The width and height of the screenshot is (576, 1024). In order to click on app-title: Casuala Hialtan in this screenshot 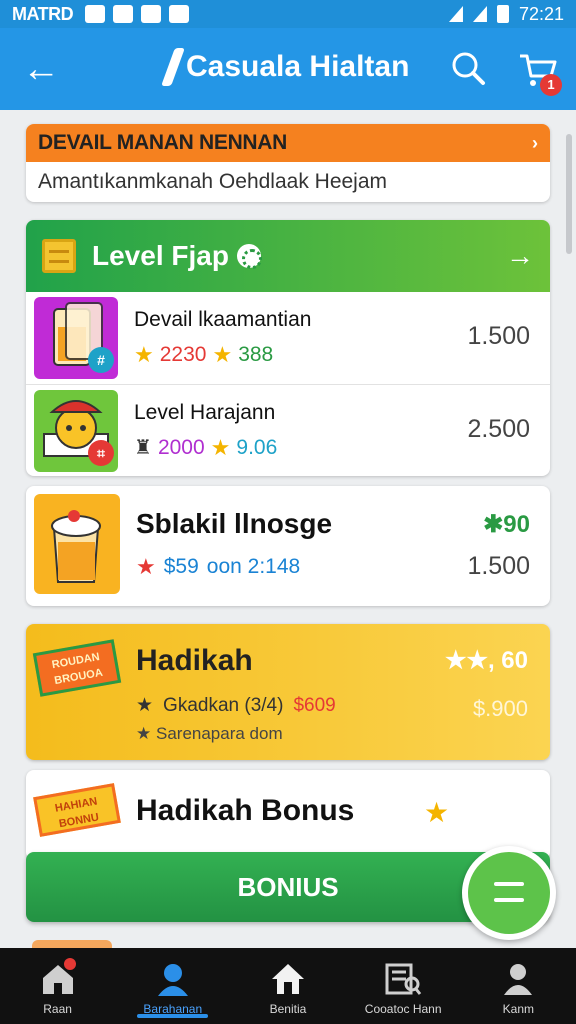, I will do `click(298, 66)`.